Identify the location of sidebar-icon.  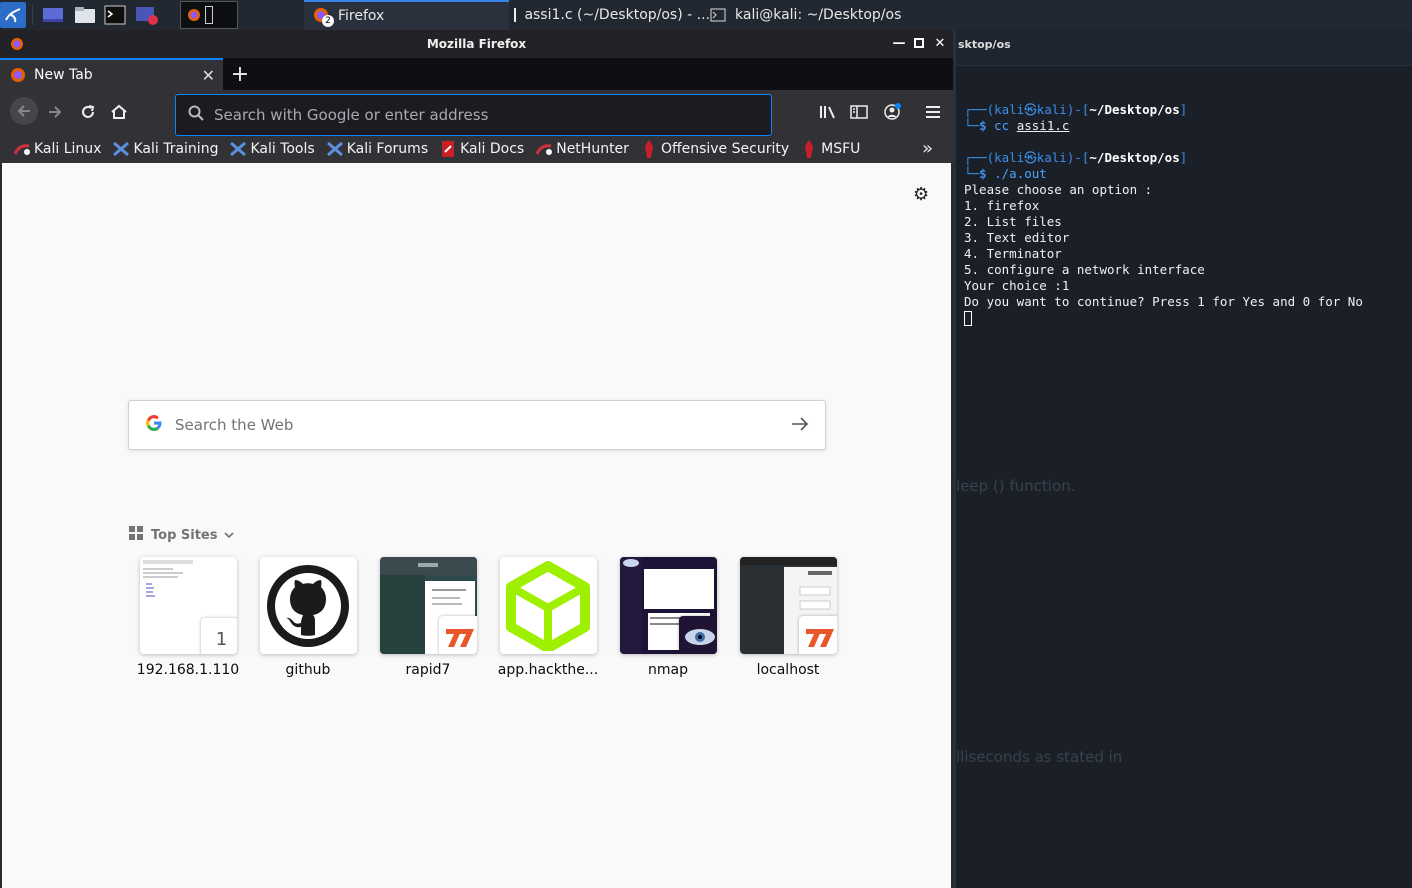
(859, 112).